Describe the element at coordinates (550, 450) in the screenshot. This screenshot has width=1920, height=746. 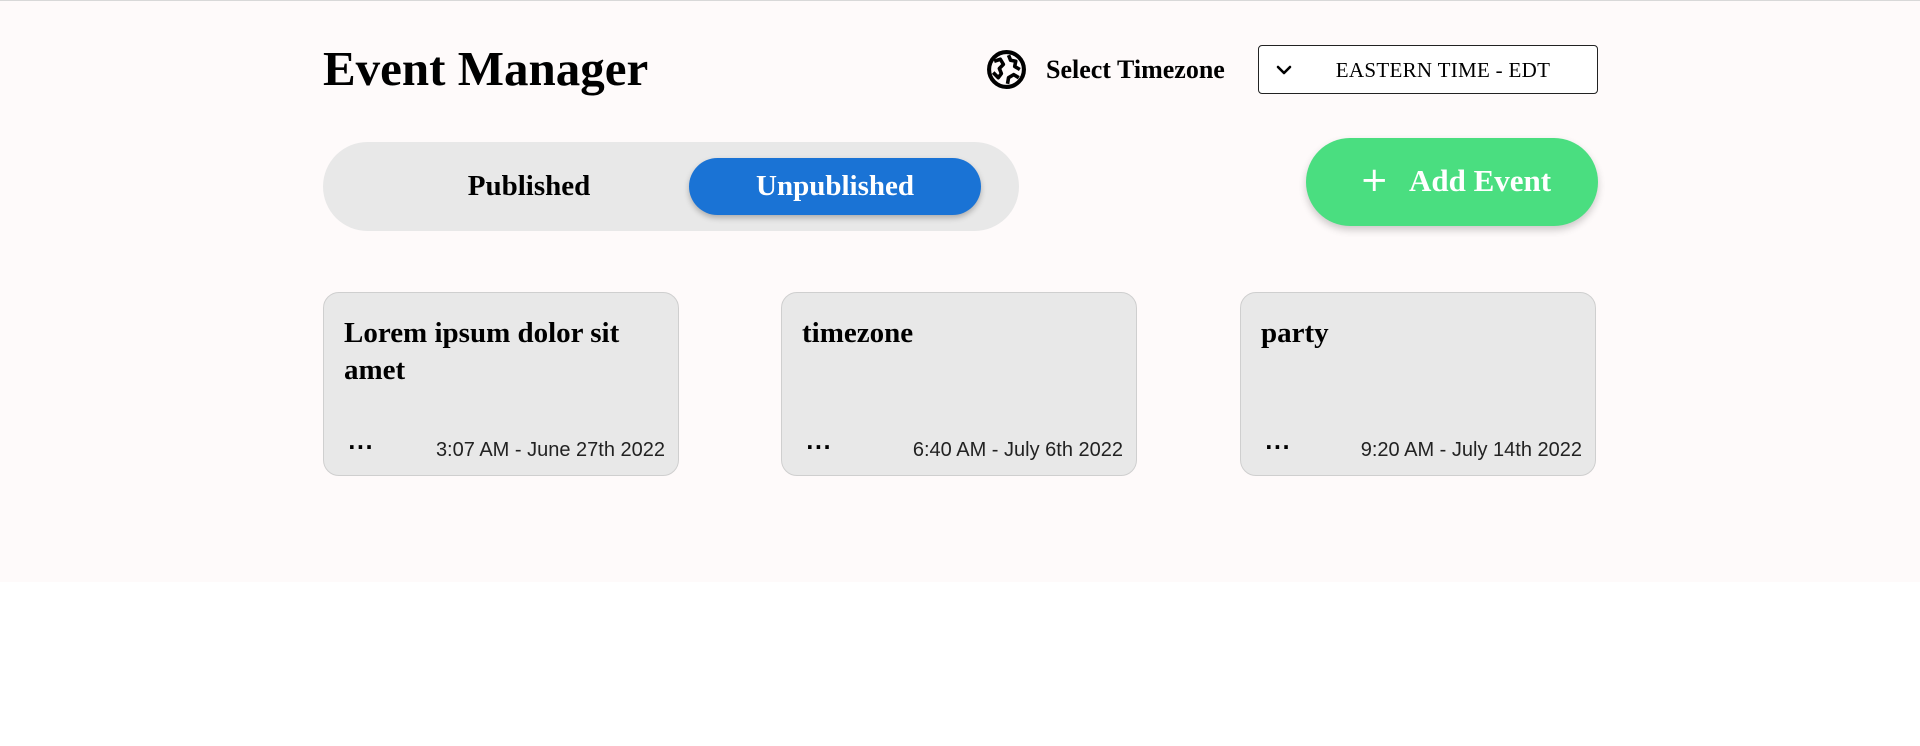
I see `event-datetime: 3:07 AM - June 27th 2022` at that location.